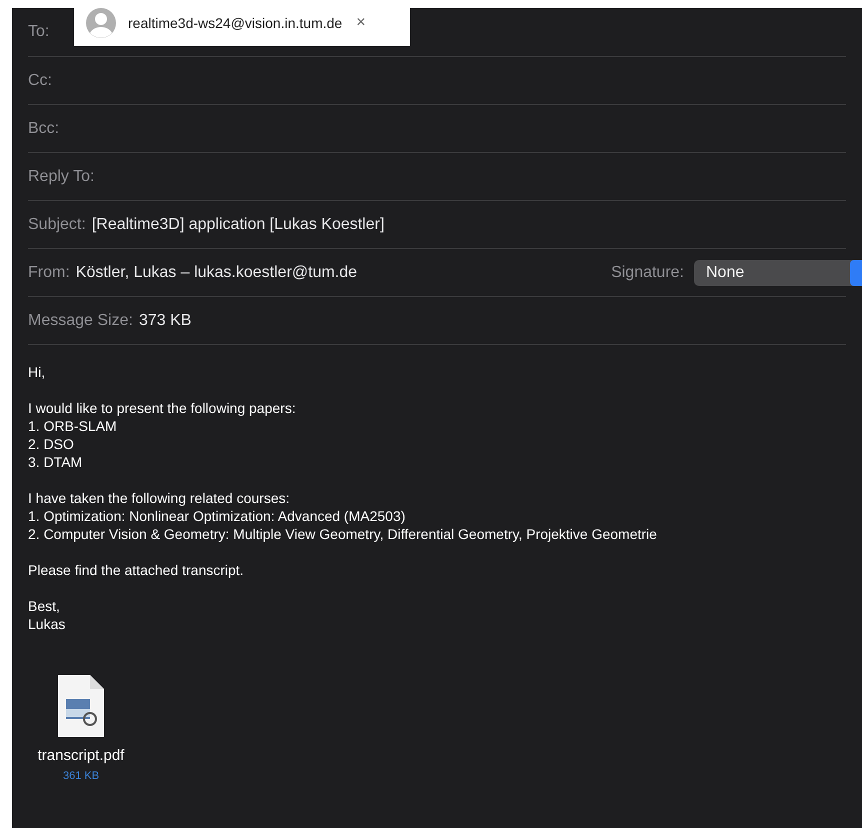 The image size is (862, 828). Describe the element at coordinates (57, 224) in the screenshot. I see `field-label: Subject:` at that location.